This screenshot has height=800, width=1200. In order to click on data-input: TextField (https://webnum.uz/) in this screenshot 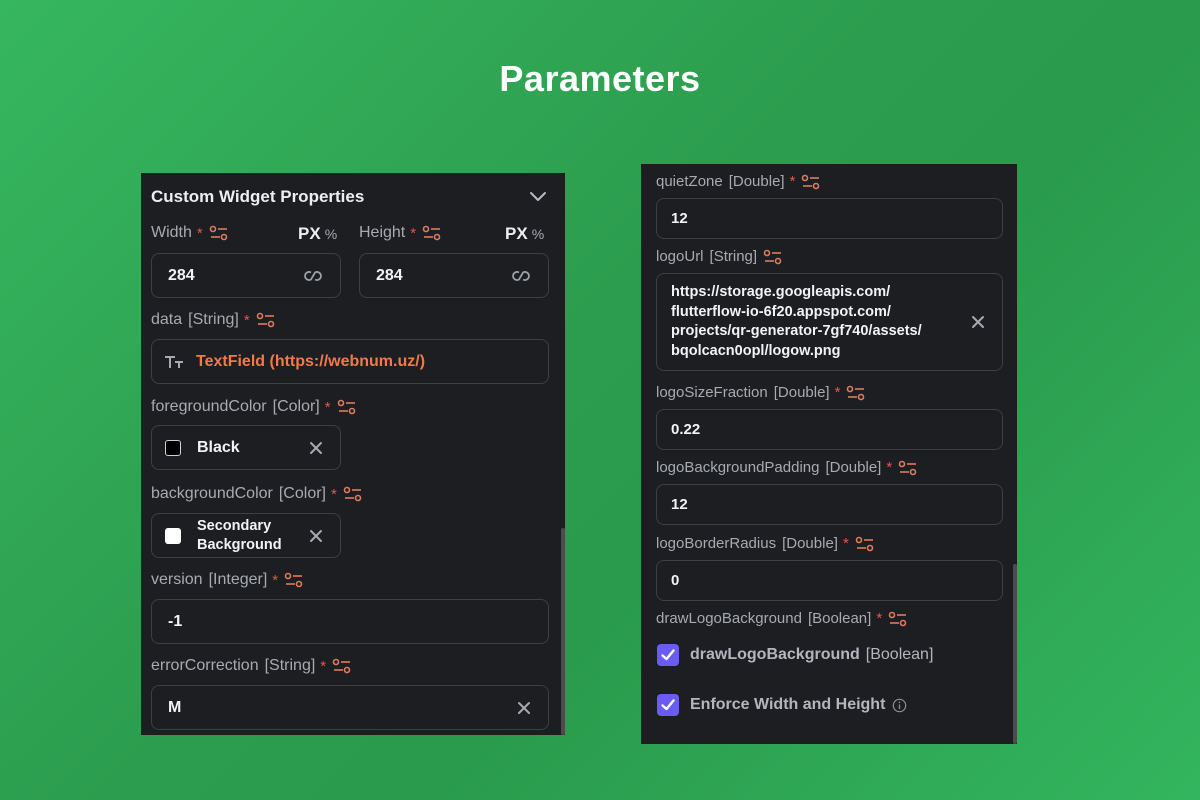, I will do `click(350, 361)`.